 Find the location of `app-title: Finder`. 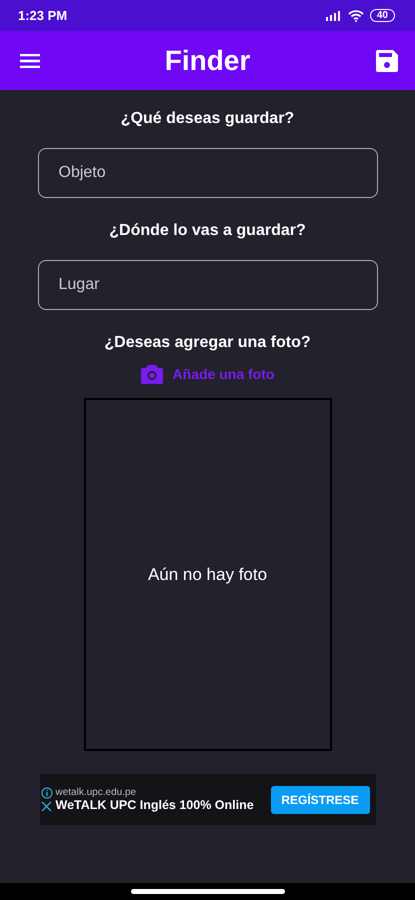

app-title: Finder is located at coordinates (207, 60).